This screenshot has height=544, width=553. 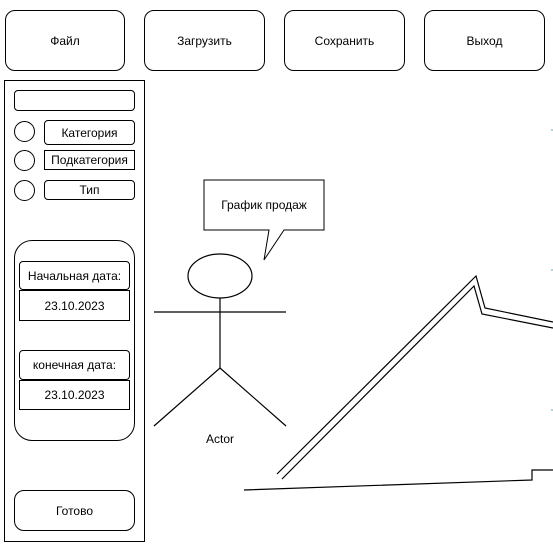 What do you see at coordinates (220, 276) in the screenshot?
I see `actor-head` at bounding box center [220, 276].